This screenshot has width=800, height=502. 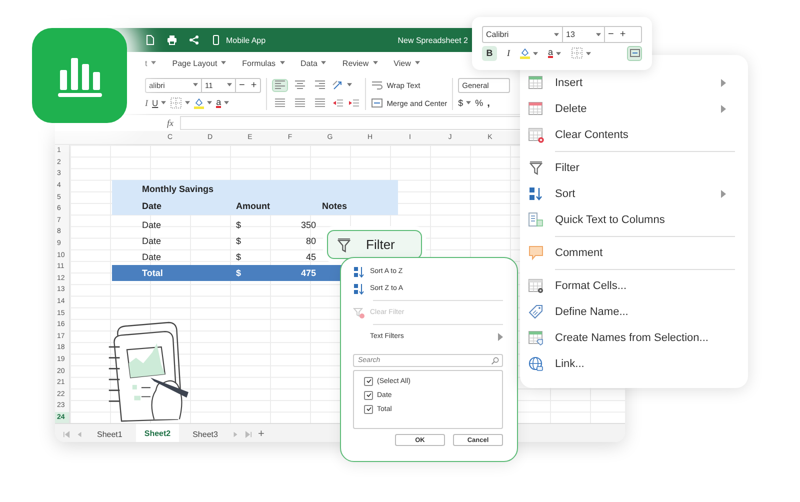 I want to click on table-title: Monthly Savings, so click(x=178, y=189).